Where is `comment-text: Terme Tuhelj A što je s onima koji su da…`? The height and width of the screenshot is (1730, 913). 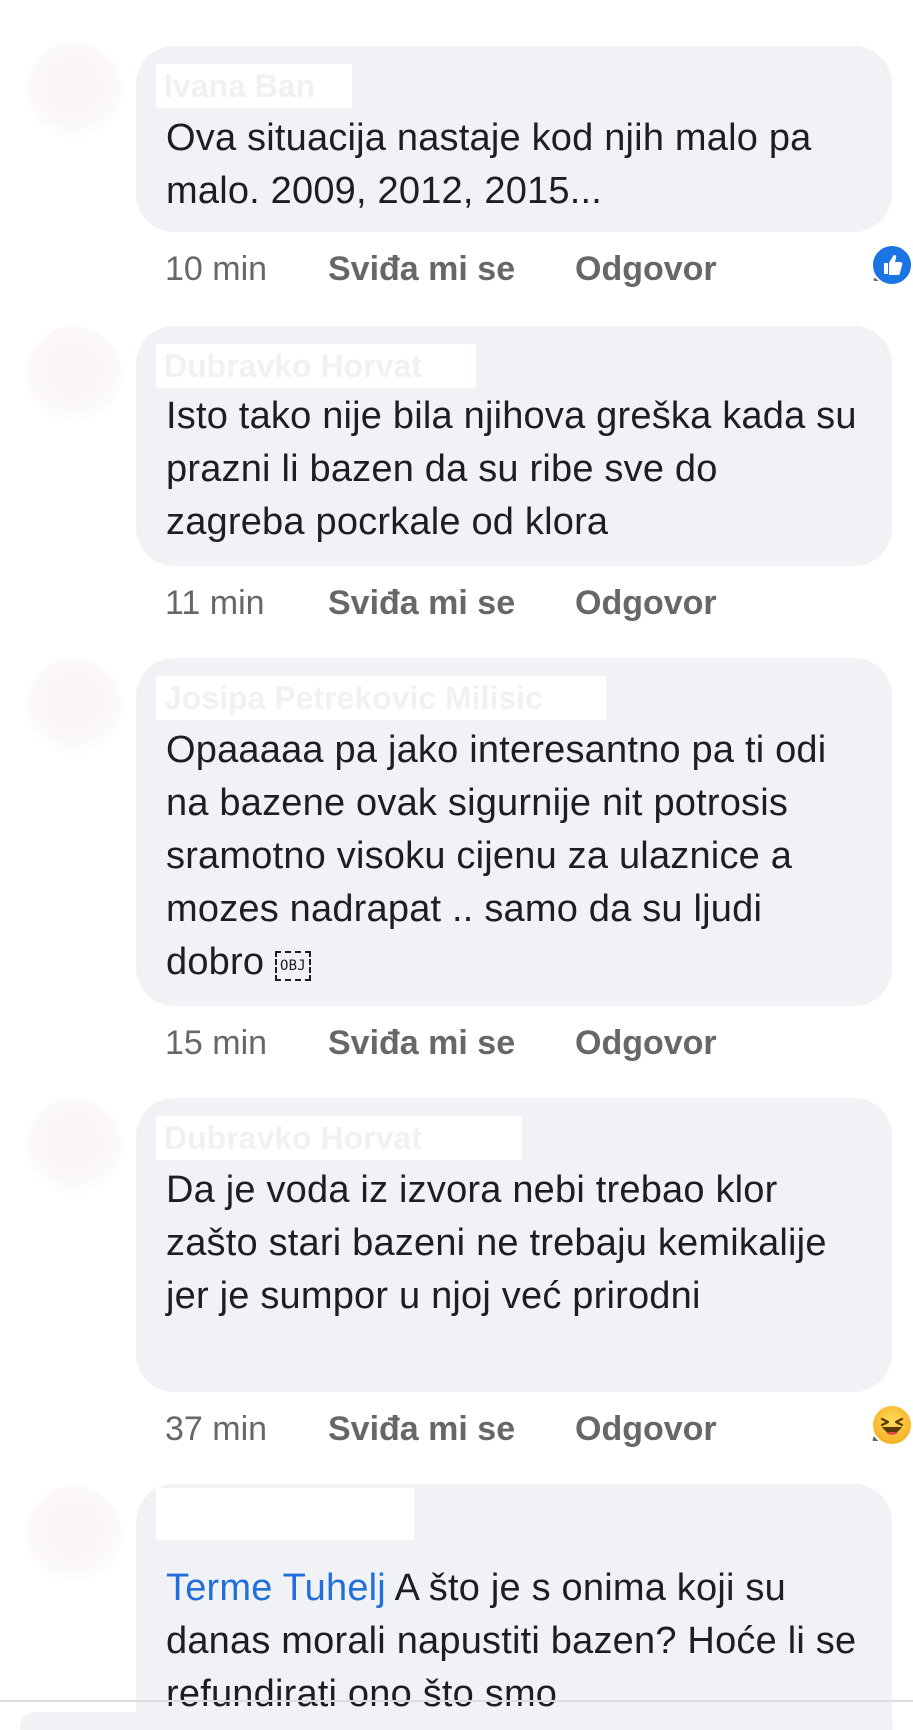 comment-text: Terme Tuhelj A što je s onima koji su da… is located at coordinates (516, 1641).